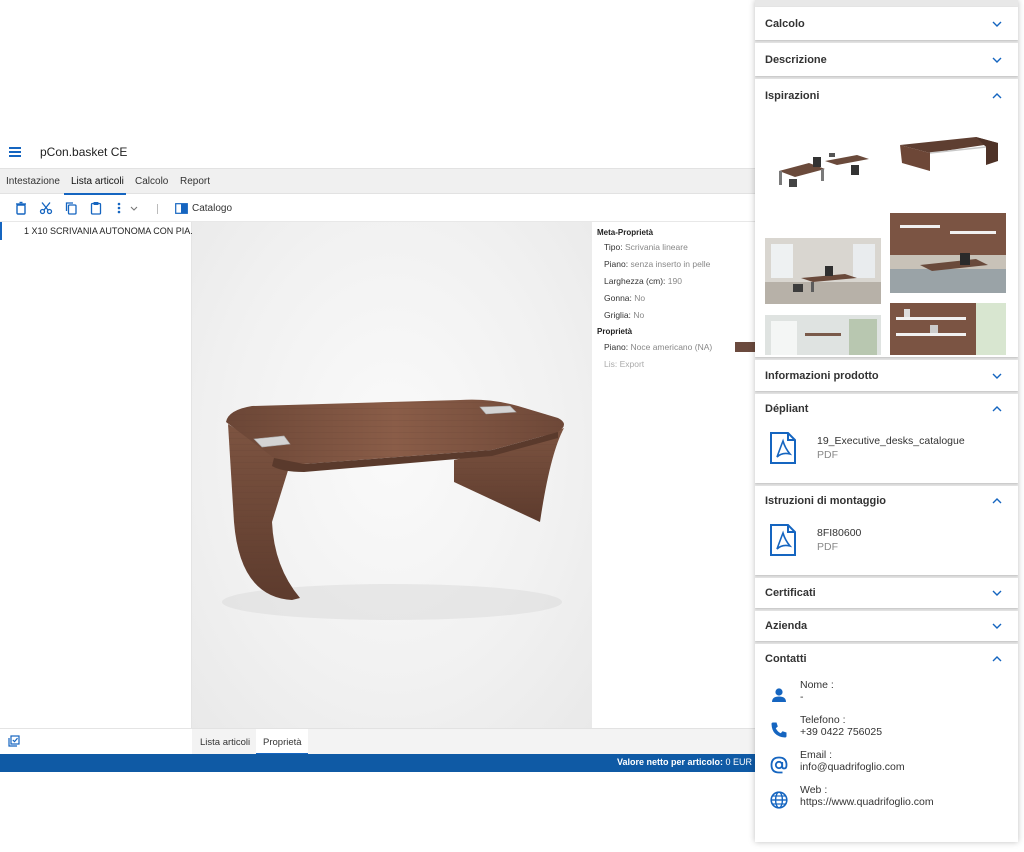 The height and width of the screenshot is (852, 1024). I want to click on globe-icon, so click(779, 800).